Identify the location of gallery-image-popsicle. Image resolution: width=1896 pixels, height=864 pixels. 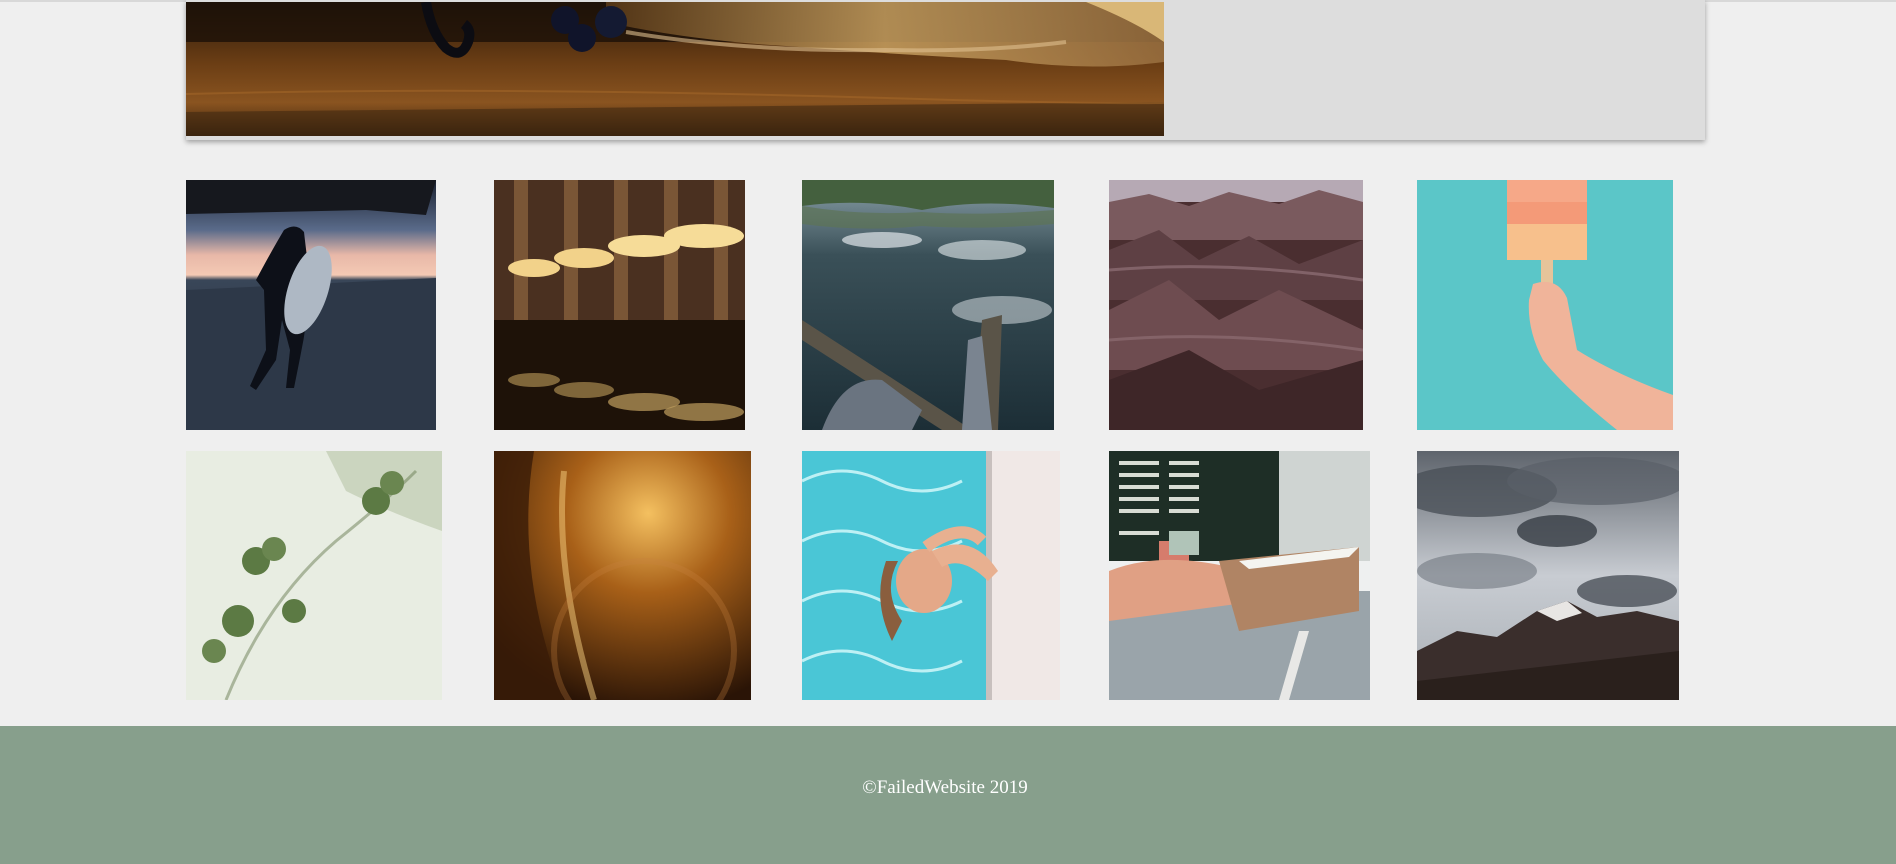
(1545, 305).